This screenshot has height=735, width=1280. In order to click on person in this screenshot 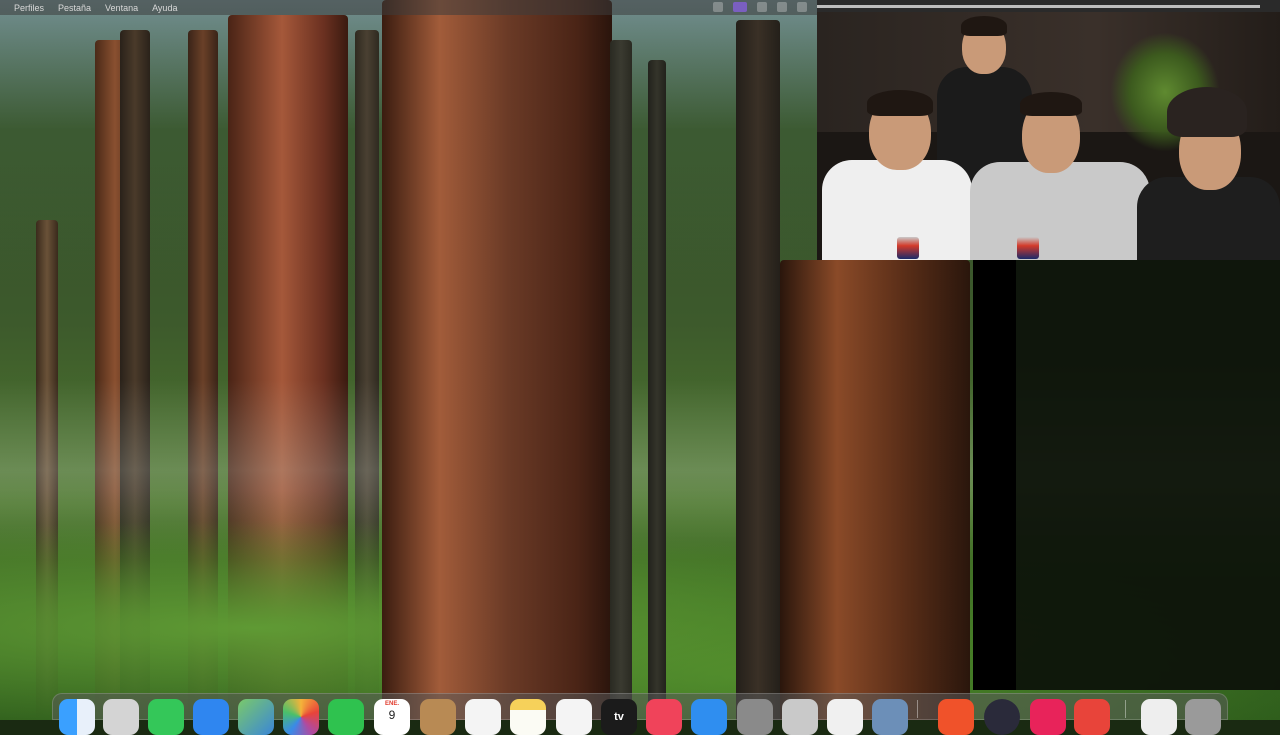, I will do `click(1048, 136)`.